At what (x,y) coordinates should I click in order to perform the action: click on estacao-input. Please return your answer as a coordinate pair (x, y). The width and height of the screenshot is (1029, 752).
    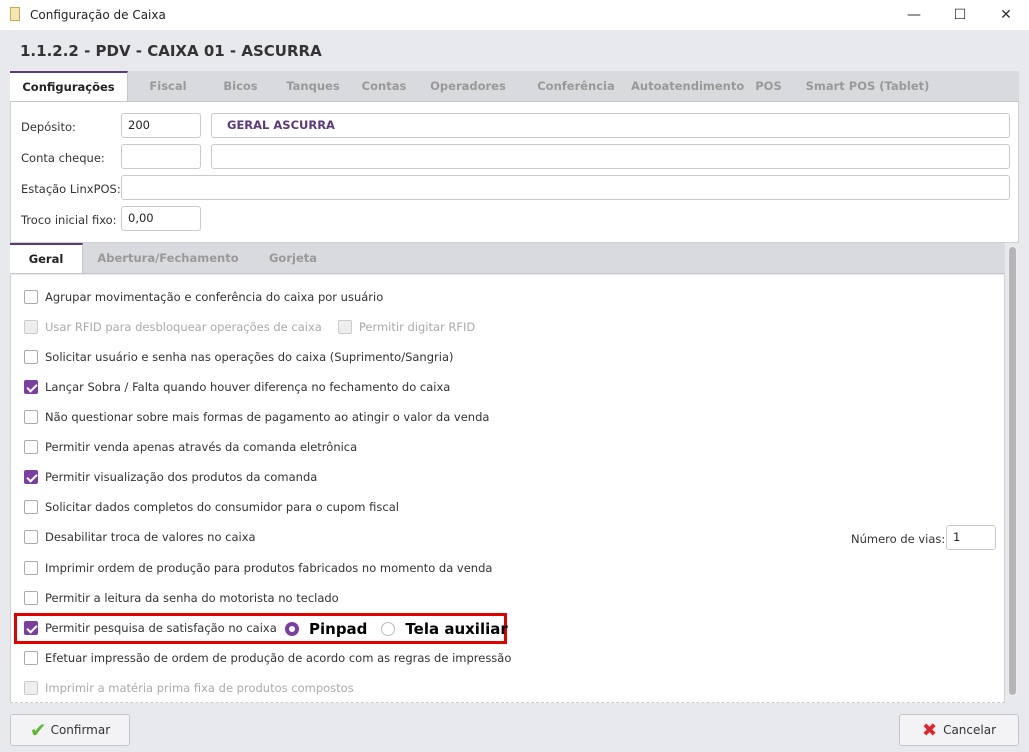
    Looking at the image, I should click on (565, 187).